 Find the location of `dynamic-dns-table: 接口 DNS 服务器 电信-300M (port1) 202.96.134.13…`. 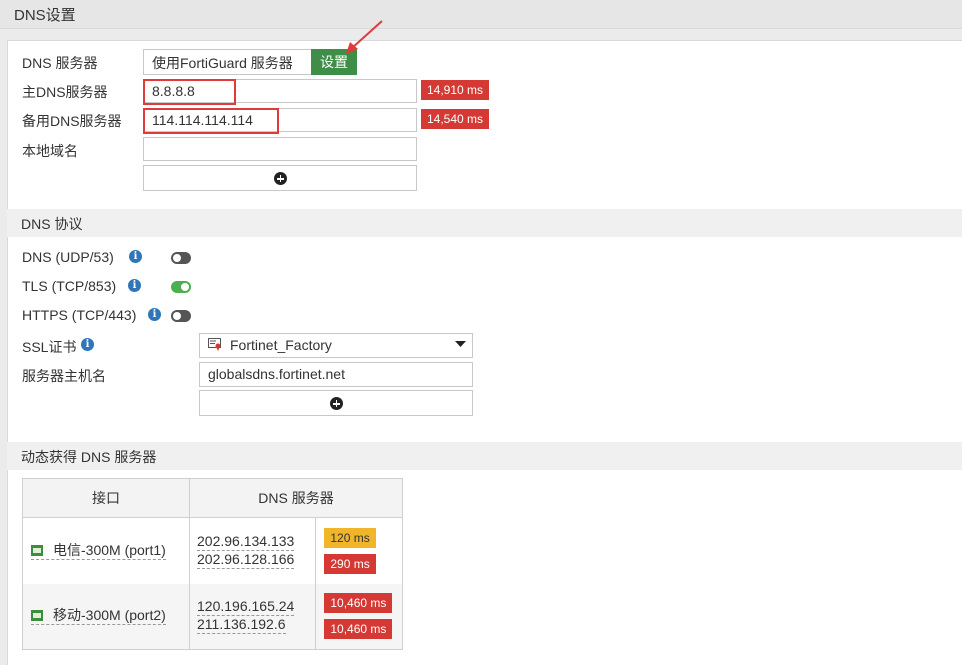

dynamic-dns-table: 接口 DNS 服务器 电信-300M (port1) 202.96.134.13… is located at coordinates (212, 564).